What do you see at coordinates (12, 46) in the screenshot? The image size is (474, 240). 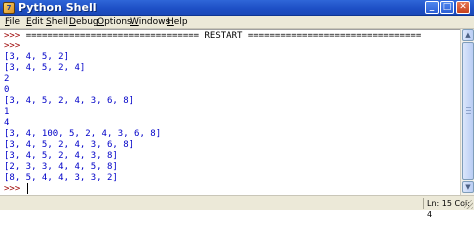 I see `prompt-line: >>>` at bounding box center [12, 46].